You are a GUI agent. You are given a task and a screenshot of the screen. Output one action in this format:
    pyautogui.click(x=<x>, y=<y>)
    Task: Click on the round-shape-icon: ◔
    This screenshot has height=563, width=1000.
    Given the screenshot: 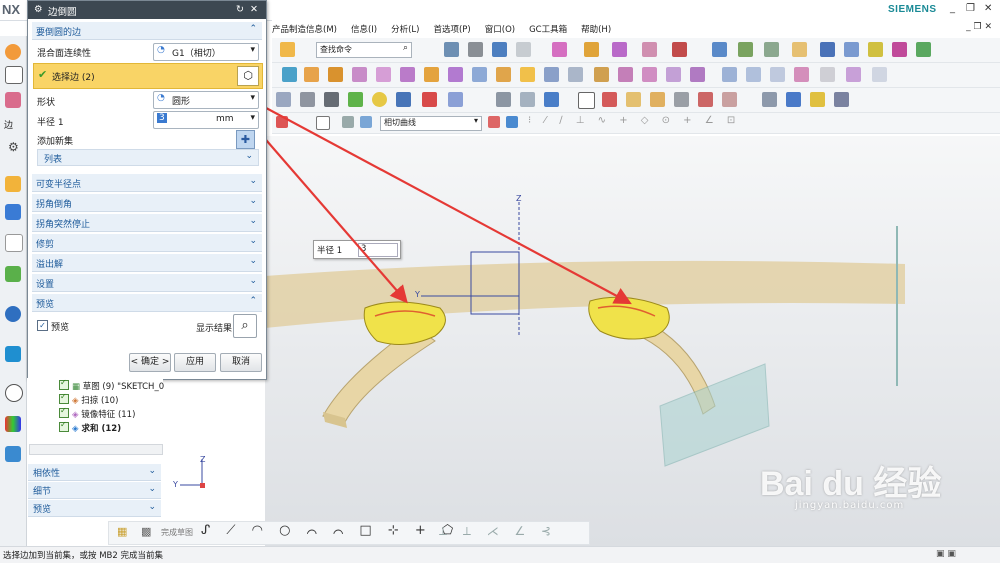 What is the action you would take?
    pyautogui.click(x=161, y=98)
    